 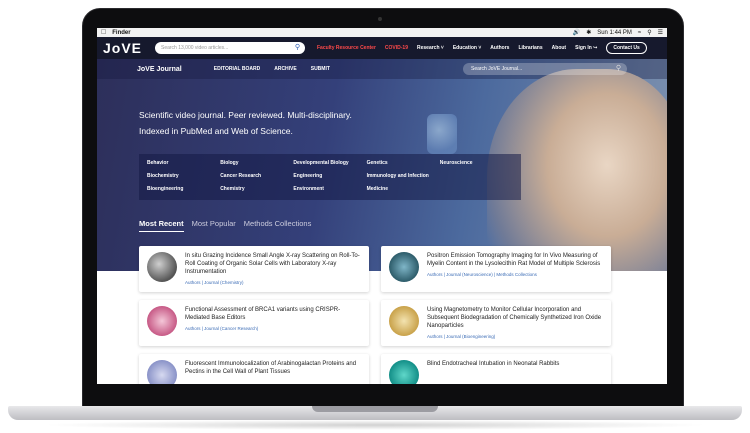 I want to click on tab-most-recent: Most Recent, so click(x=161, y=225).